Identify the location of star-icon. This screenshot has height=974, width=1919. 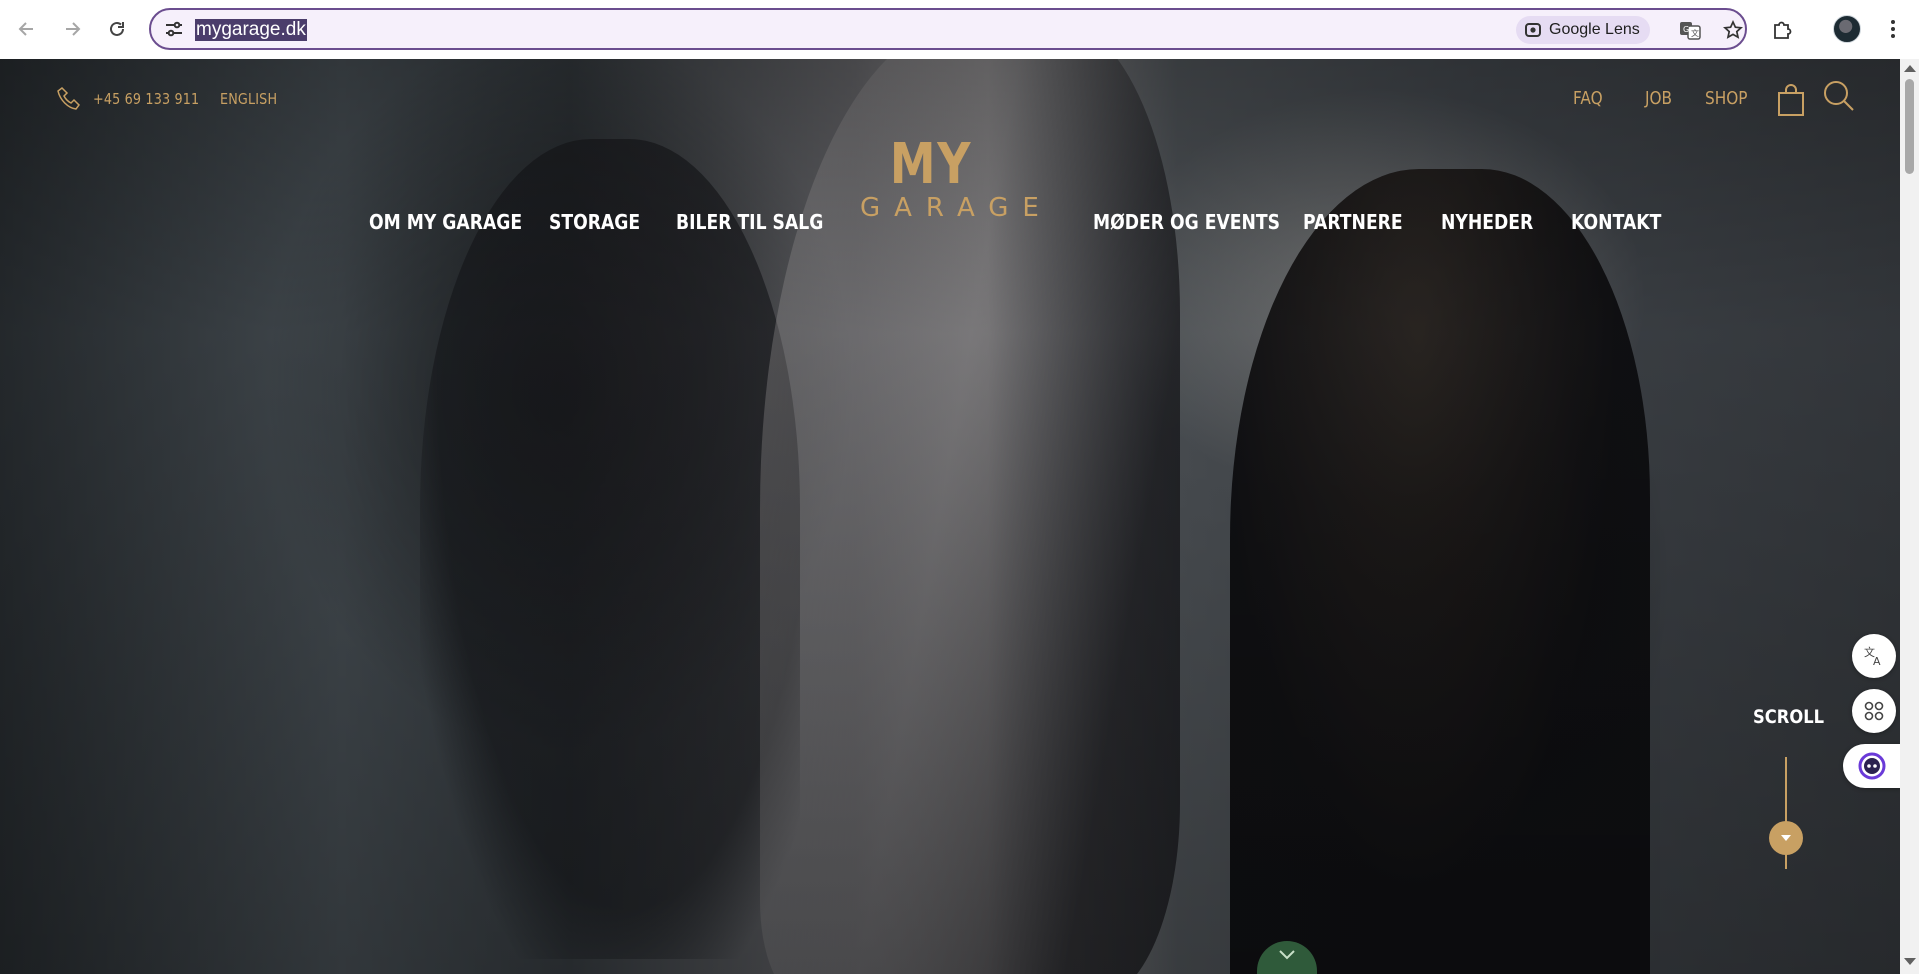
(1733, 29).